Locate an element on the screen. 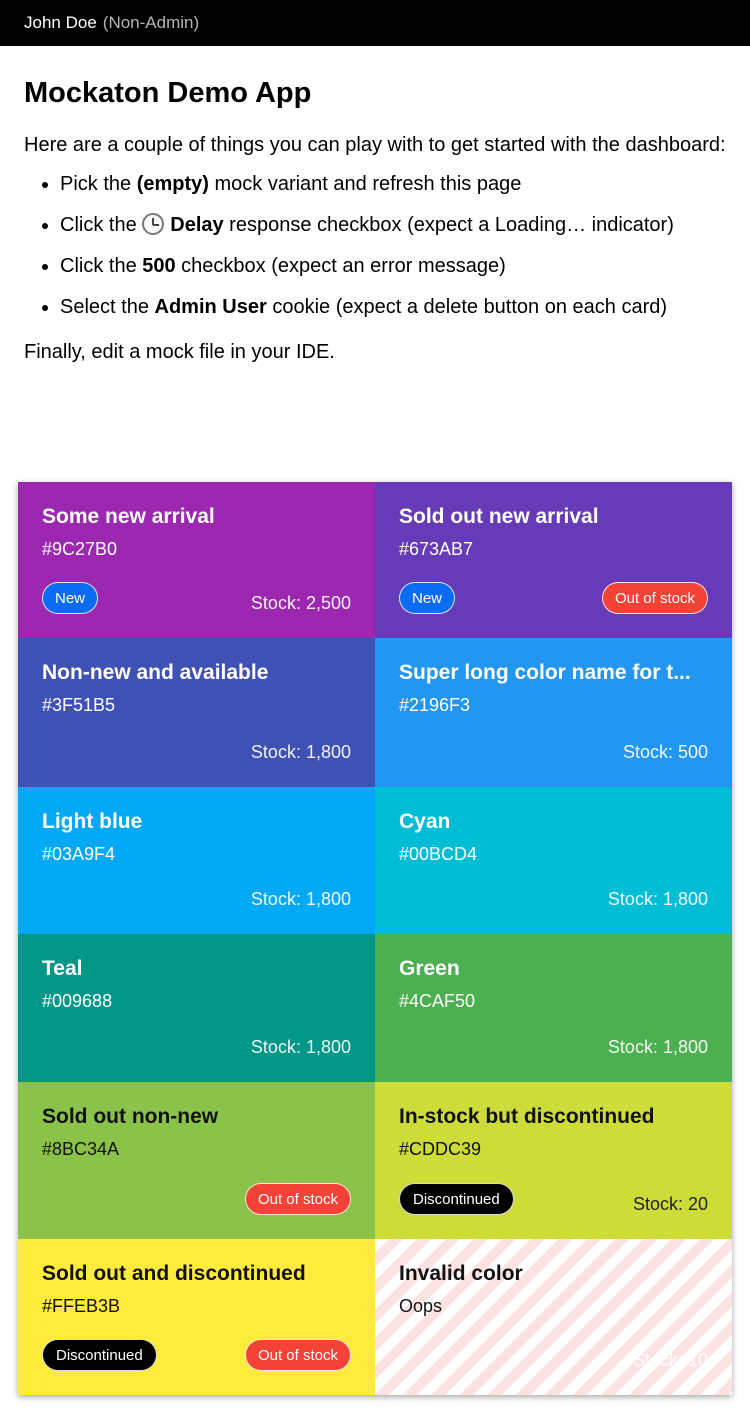 This screenshot has width=750, height=1412. color-card: Sold out non-new #8BC34A Out of stock is located at coordinates (196, 1160).